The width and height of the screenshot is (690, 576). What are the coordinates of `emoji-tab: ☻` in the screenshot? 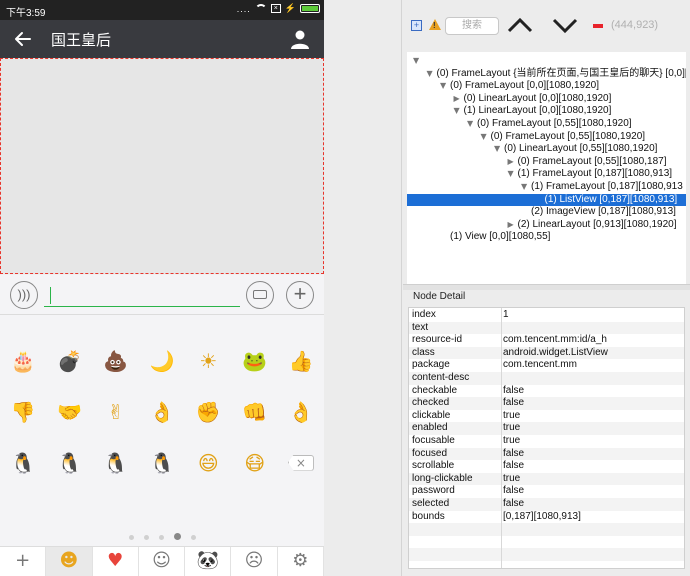 It's located at (69, 561).